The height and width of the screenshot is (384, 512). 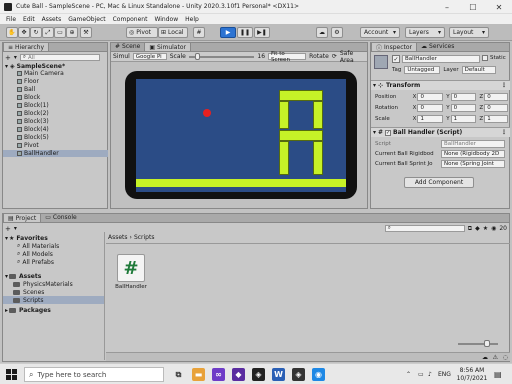 I want to click on favorites-folder: ▾ ★ Favorites, so click(x=26, y=238).